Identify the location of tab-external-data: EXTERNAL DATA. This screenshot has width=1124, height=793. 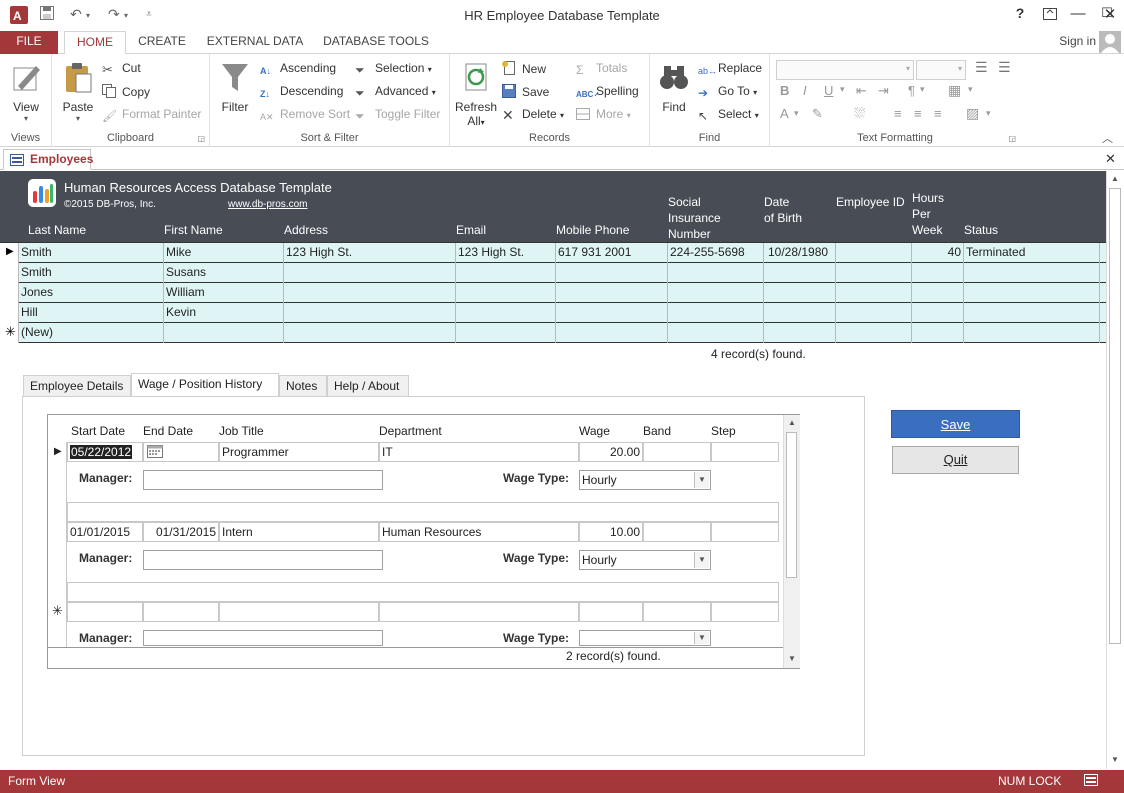
(255, 42).